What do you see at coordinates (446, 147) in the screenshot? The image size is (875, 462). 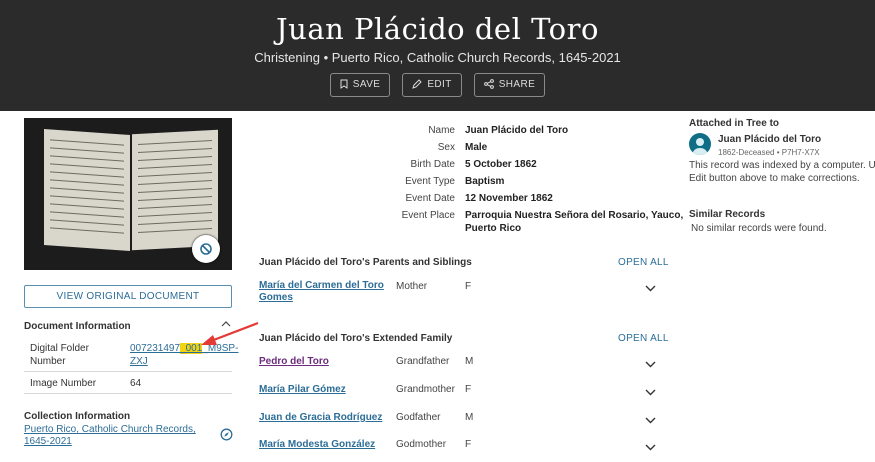 I see `sex-label: Sex` at bounding box center [446, 147].